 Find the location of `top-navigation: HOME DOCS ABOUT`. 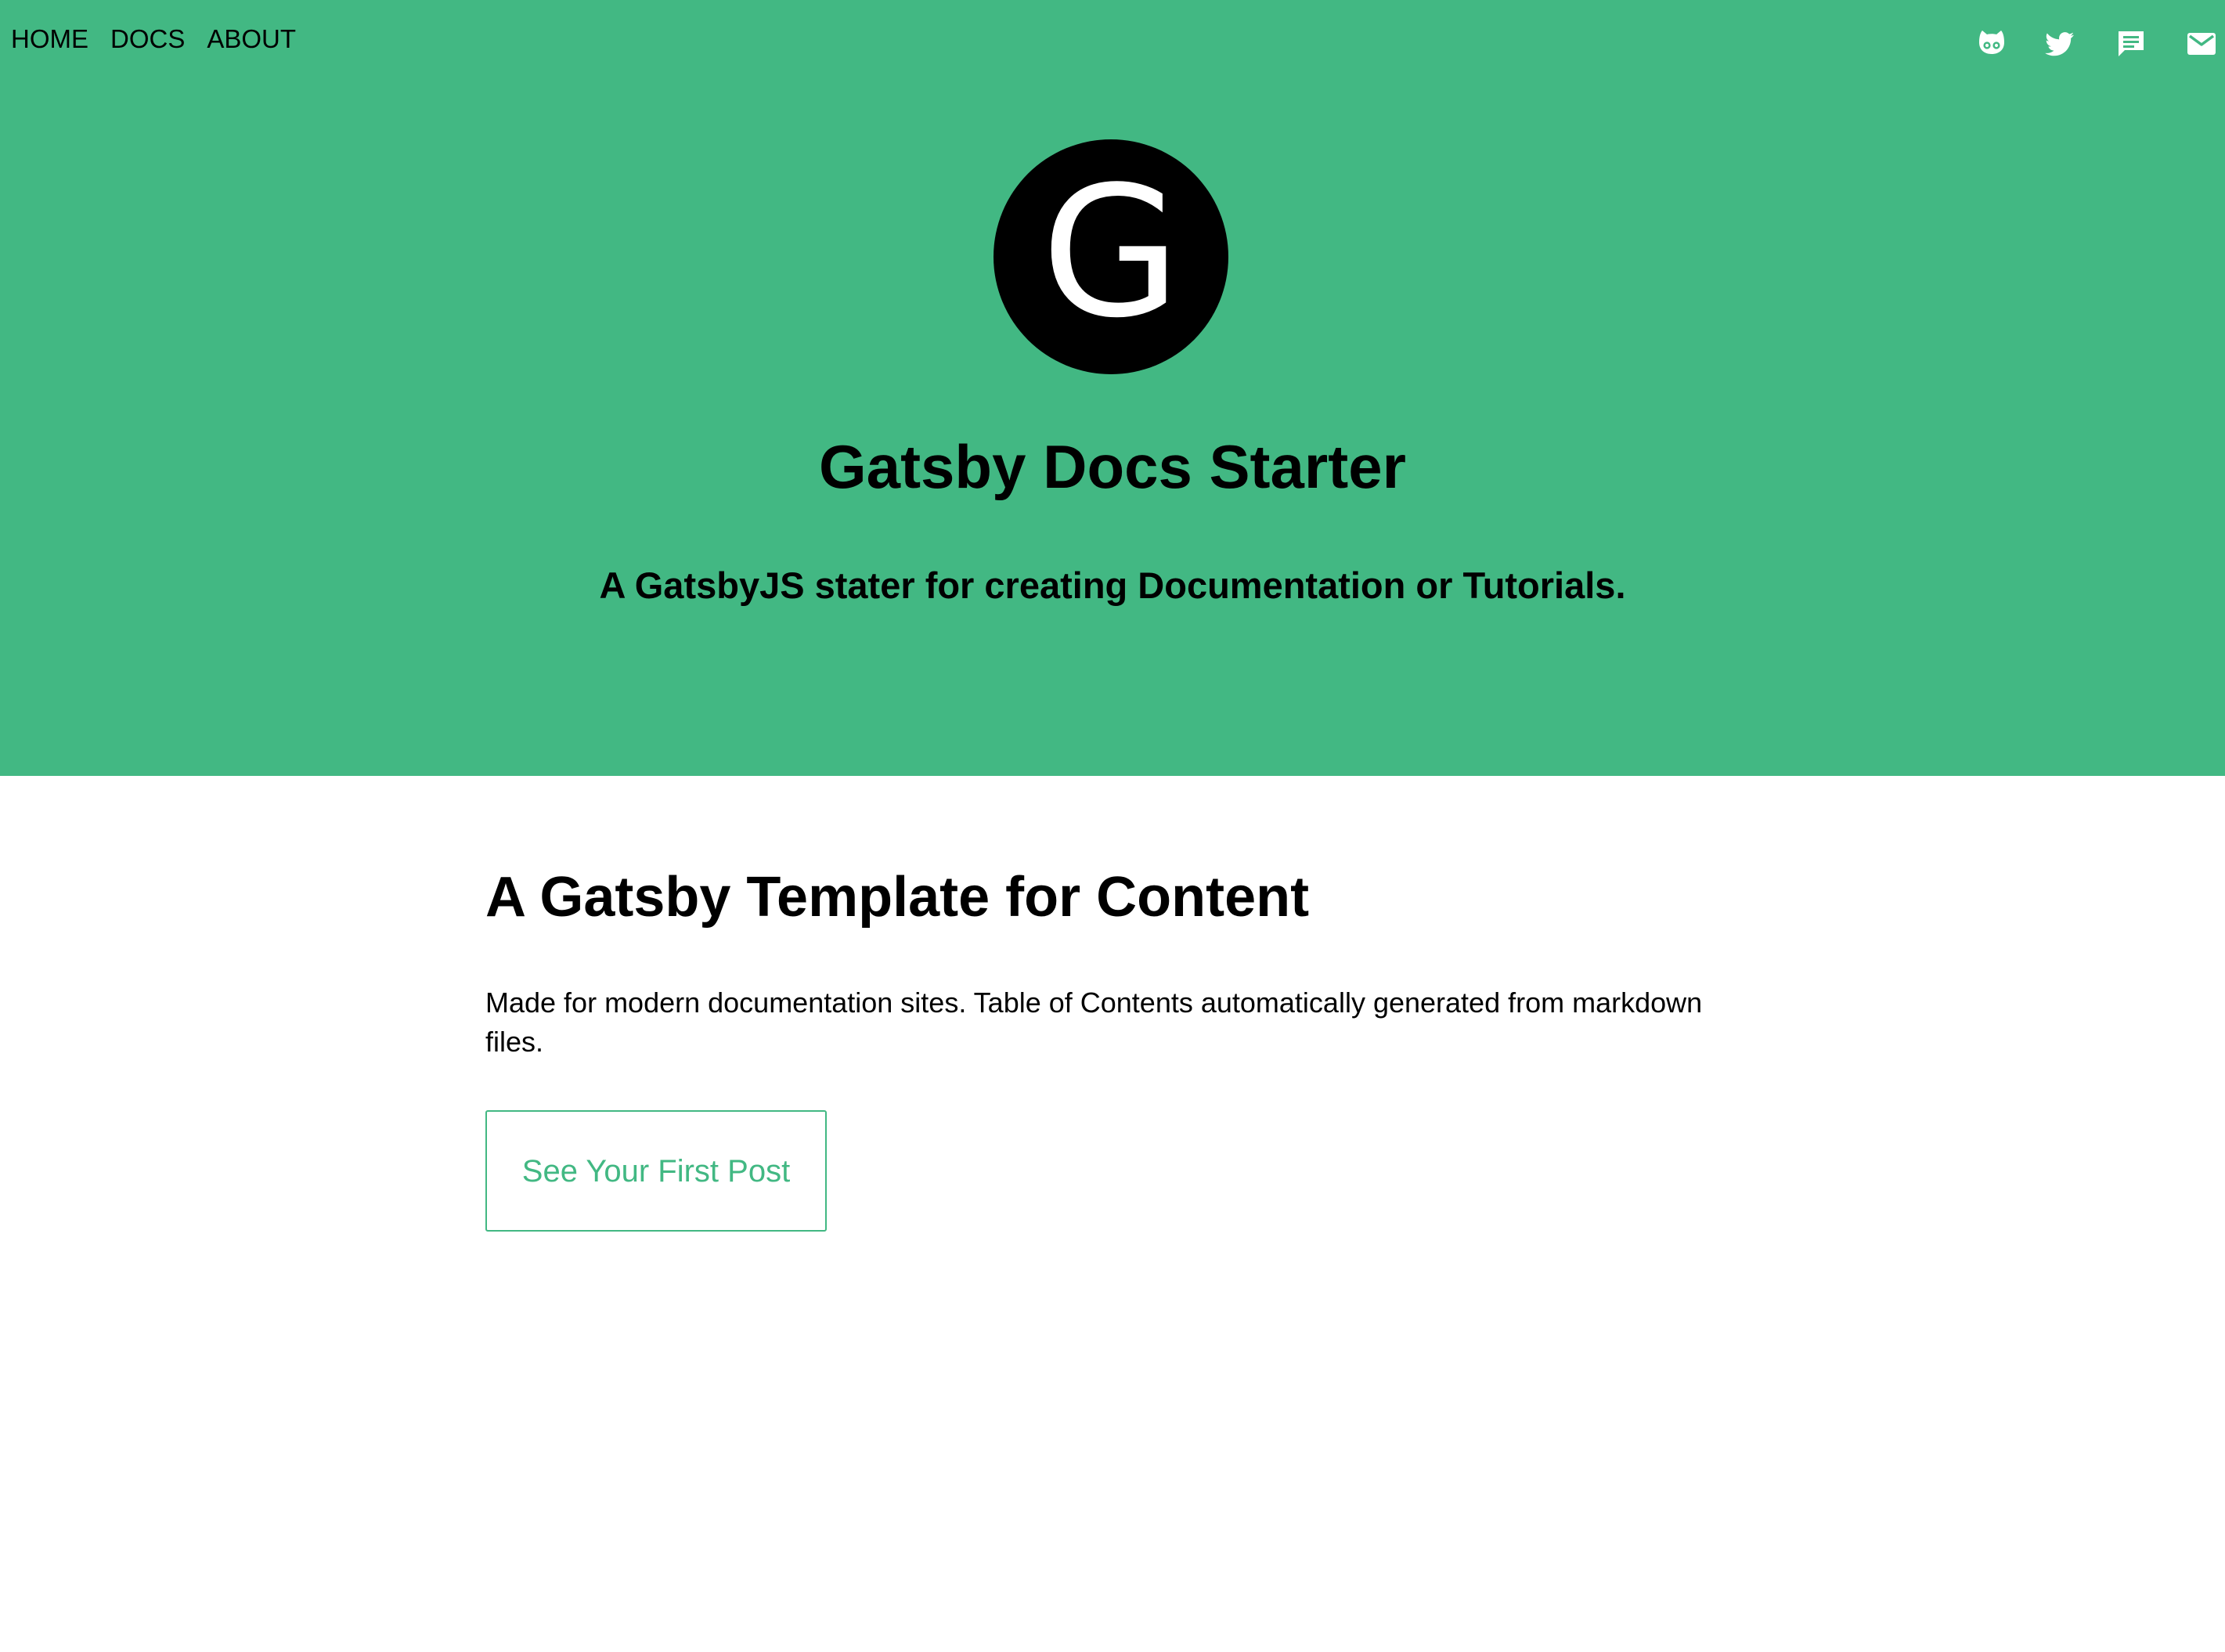

top-navigation: HOME DOCS ABOUT is located at coordinates (153, 39).